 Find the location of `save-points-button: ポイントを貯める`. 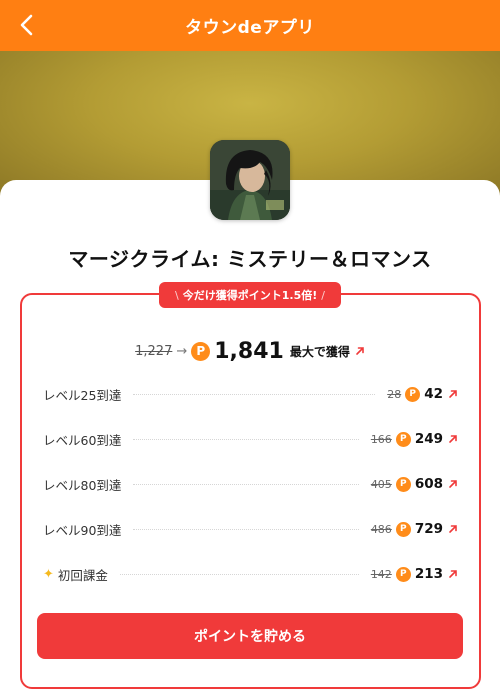

save-points-button: ポイントを貯める is located at coordinates (250, 636).